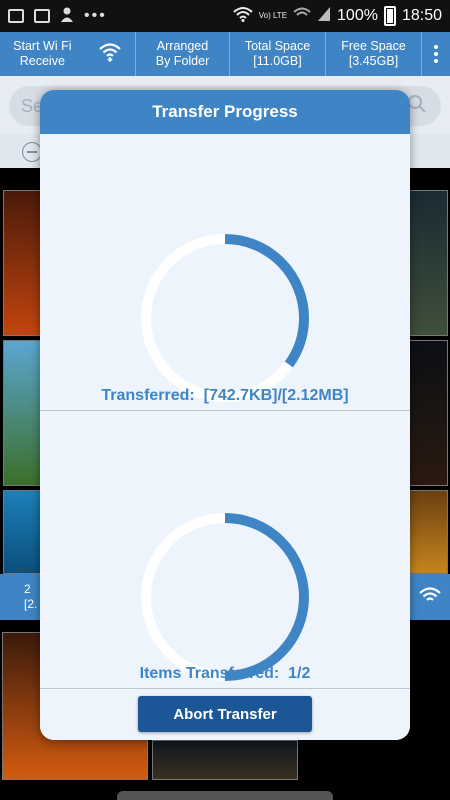  I want to click on start-wifi-label-line1: Start Wi Fi, so click(42, 46).